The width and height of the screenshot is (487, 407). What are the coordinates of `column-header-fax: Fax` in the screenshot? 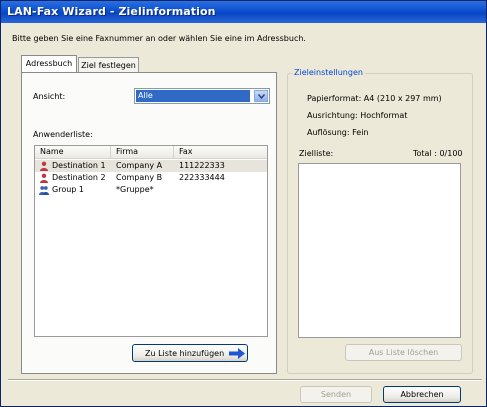 It's located at (220, 152).